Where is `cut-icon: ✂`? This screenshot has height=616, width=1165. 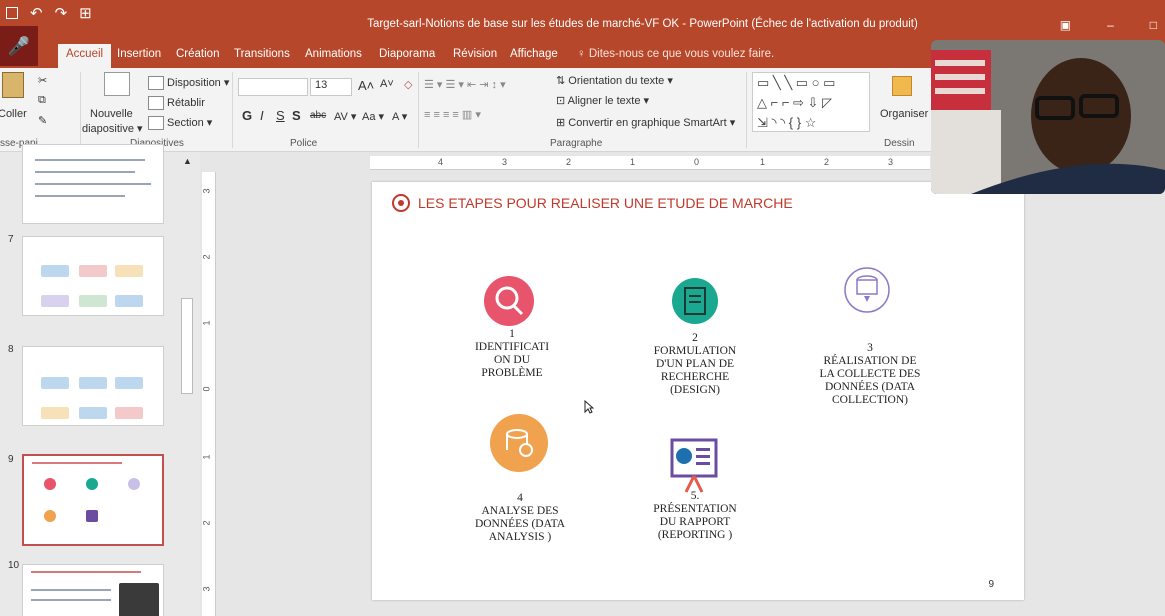 cut-icon: ✂ is located at coordinates (42, 80).